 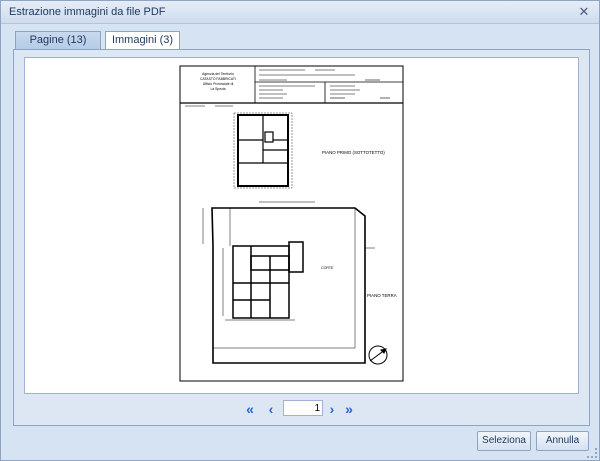 What do you see at coordinates (349, 409) in the screenshot?
I see `double-chevron-right-icon: »` at bounding box center [349, 409].